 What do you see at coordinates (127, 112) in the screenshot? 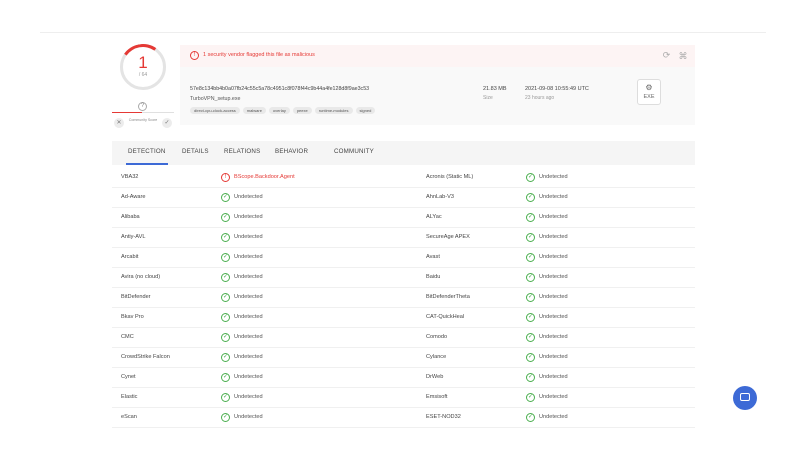
I see `community-score-bar-negative` at bounding box center [127, 112].